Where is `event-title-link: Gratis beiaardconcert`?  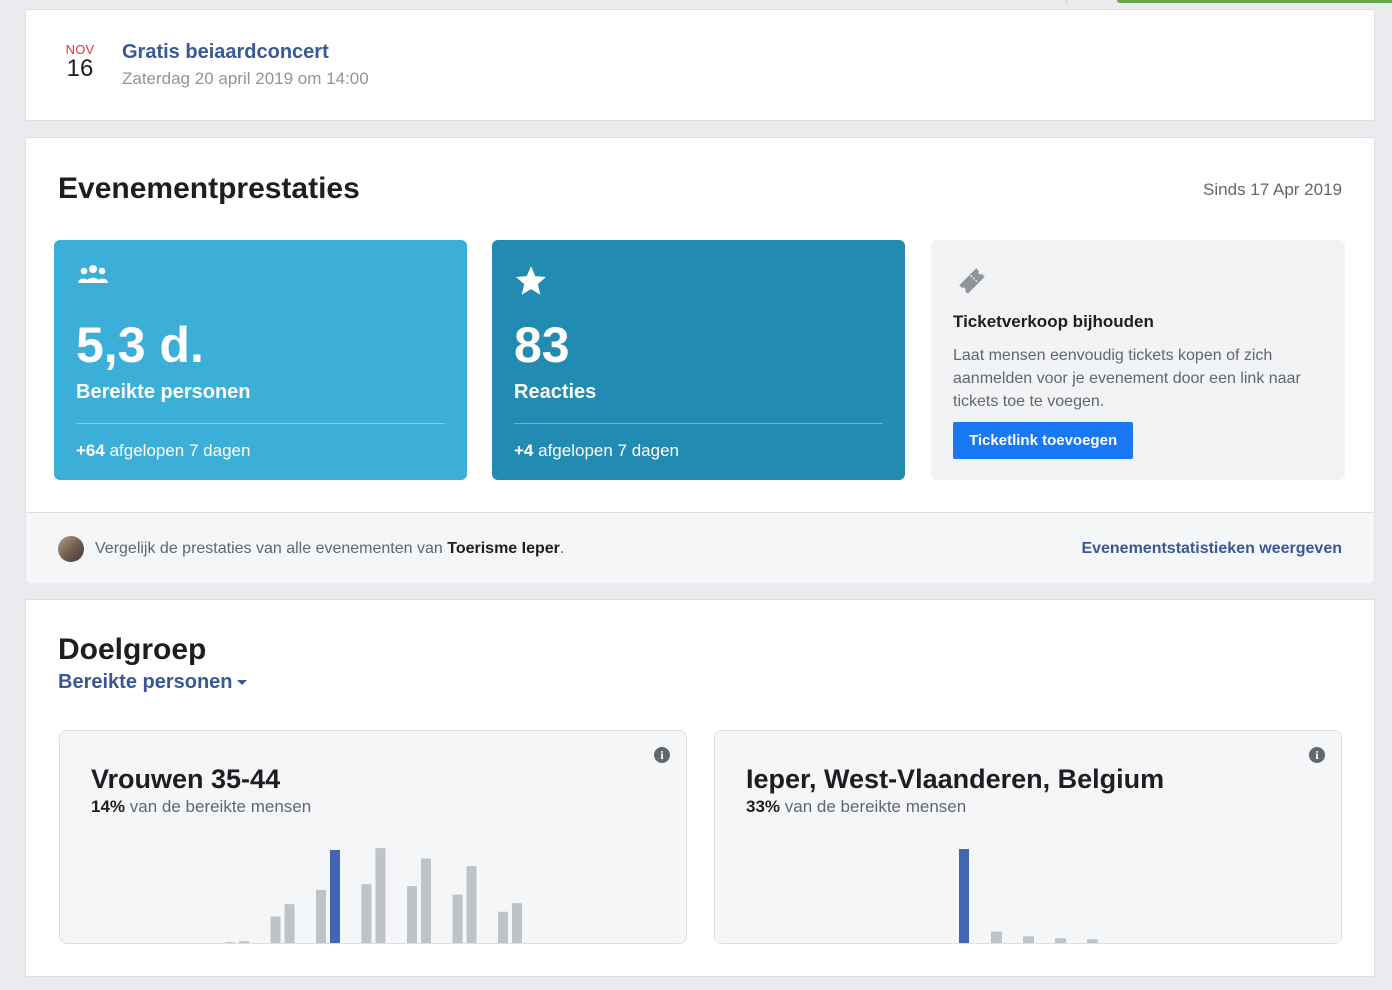
event-title-link: Gratis beiaardconcert is located at coordinates (225, 52).